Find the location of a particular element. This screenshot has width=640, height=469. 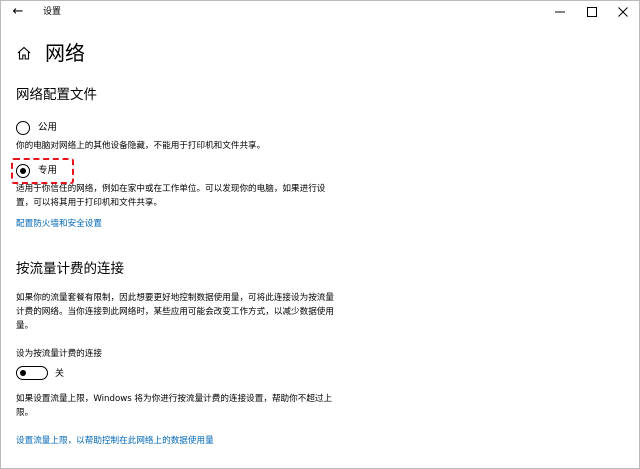

page-title: 网络 is located at coordinates (65, 53).